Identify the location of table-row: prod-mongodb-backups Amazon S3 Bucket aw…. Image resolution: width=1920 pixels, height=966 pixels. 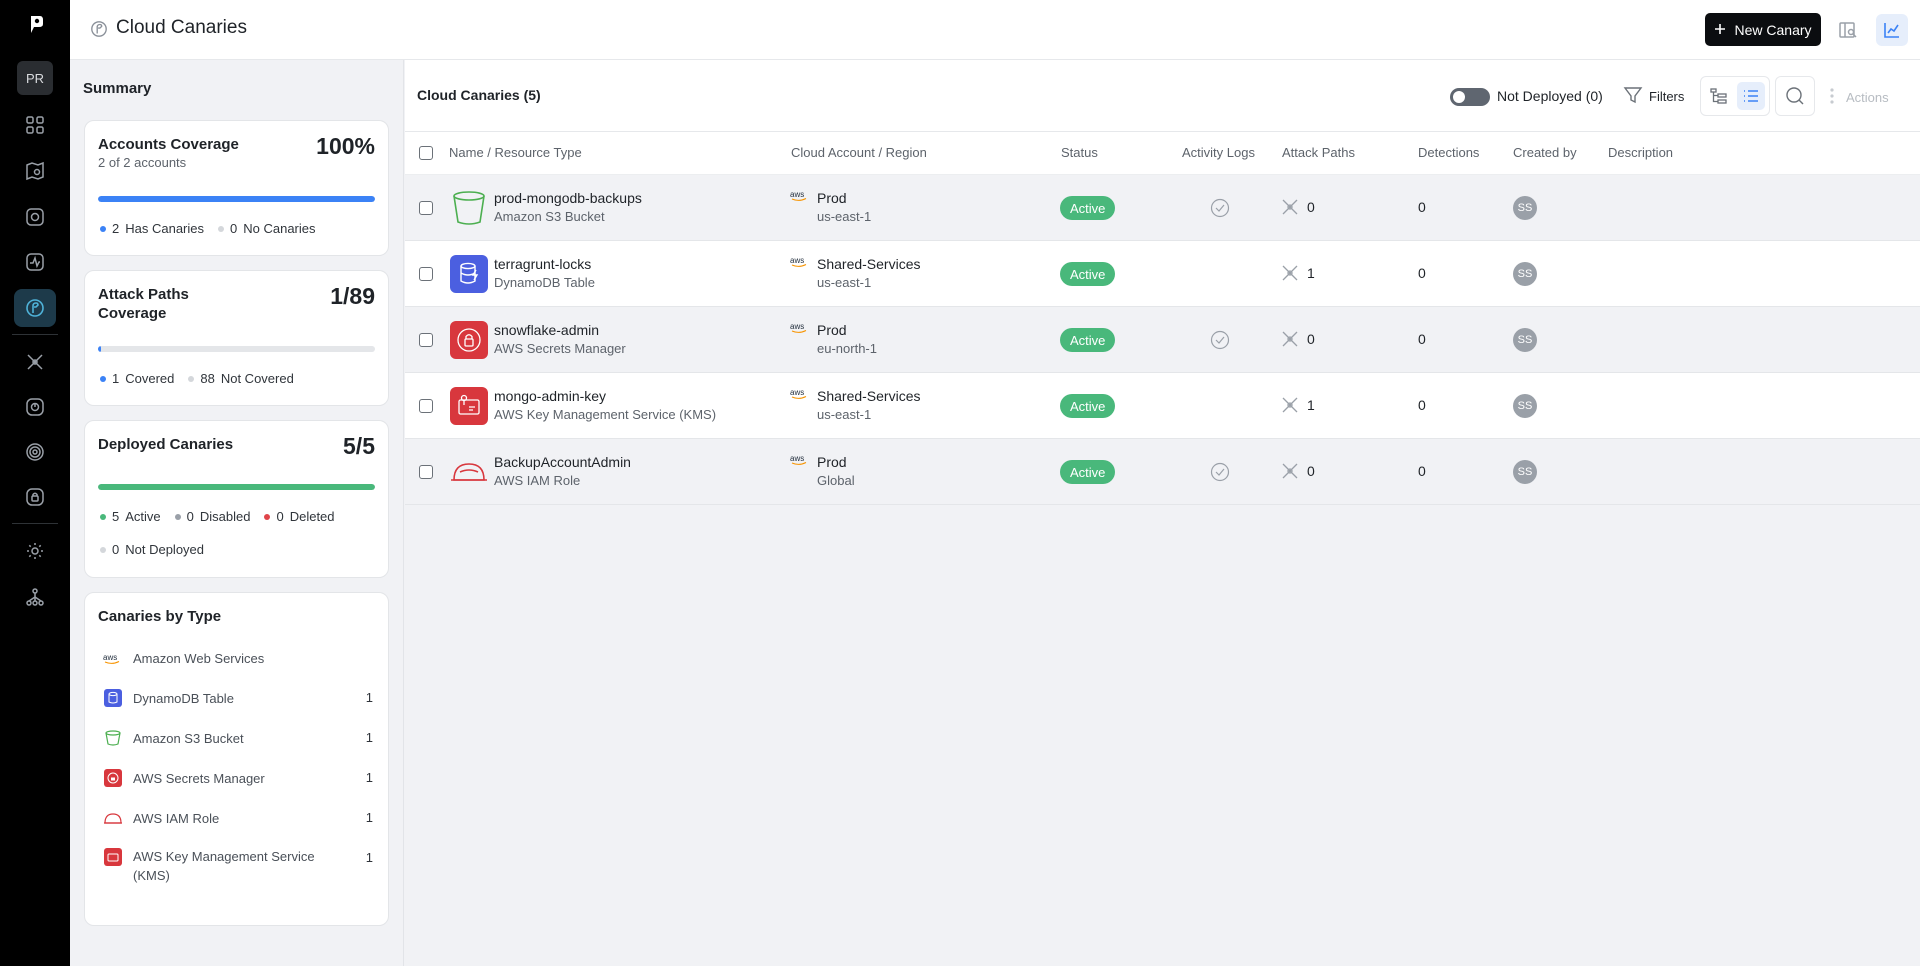
(1162, 208).